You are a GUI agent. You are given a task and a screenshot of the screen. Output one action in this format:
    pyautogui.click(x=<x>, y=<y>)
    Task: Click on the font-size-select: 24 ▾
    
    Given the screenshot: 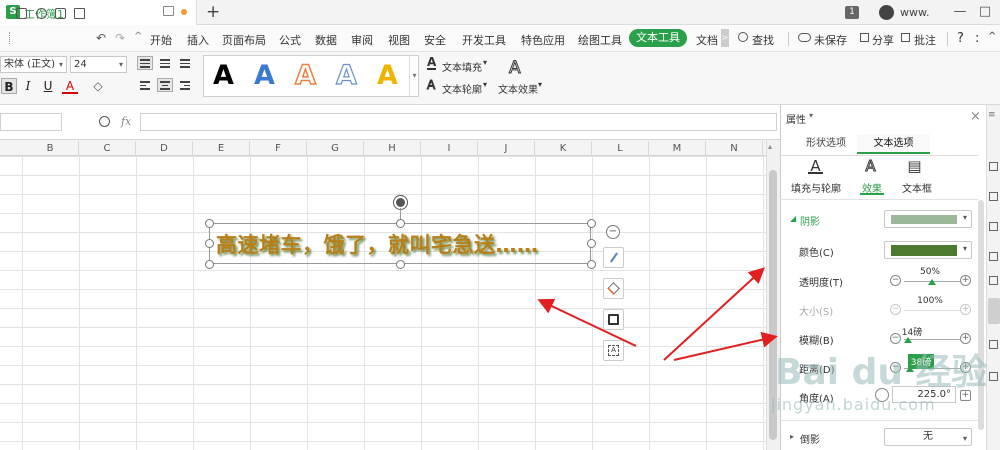 What is the action you would take?
    pyautogui.click(x=98, y=64)
    